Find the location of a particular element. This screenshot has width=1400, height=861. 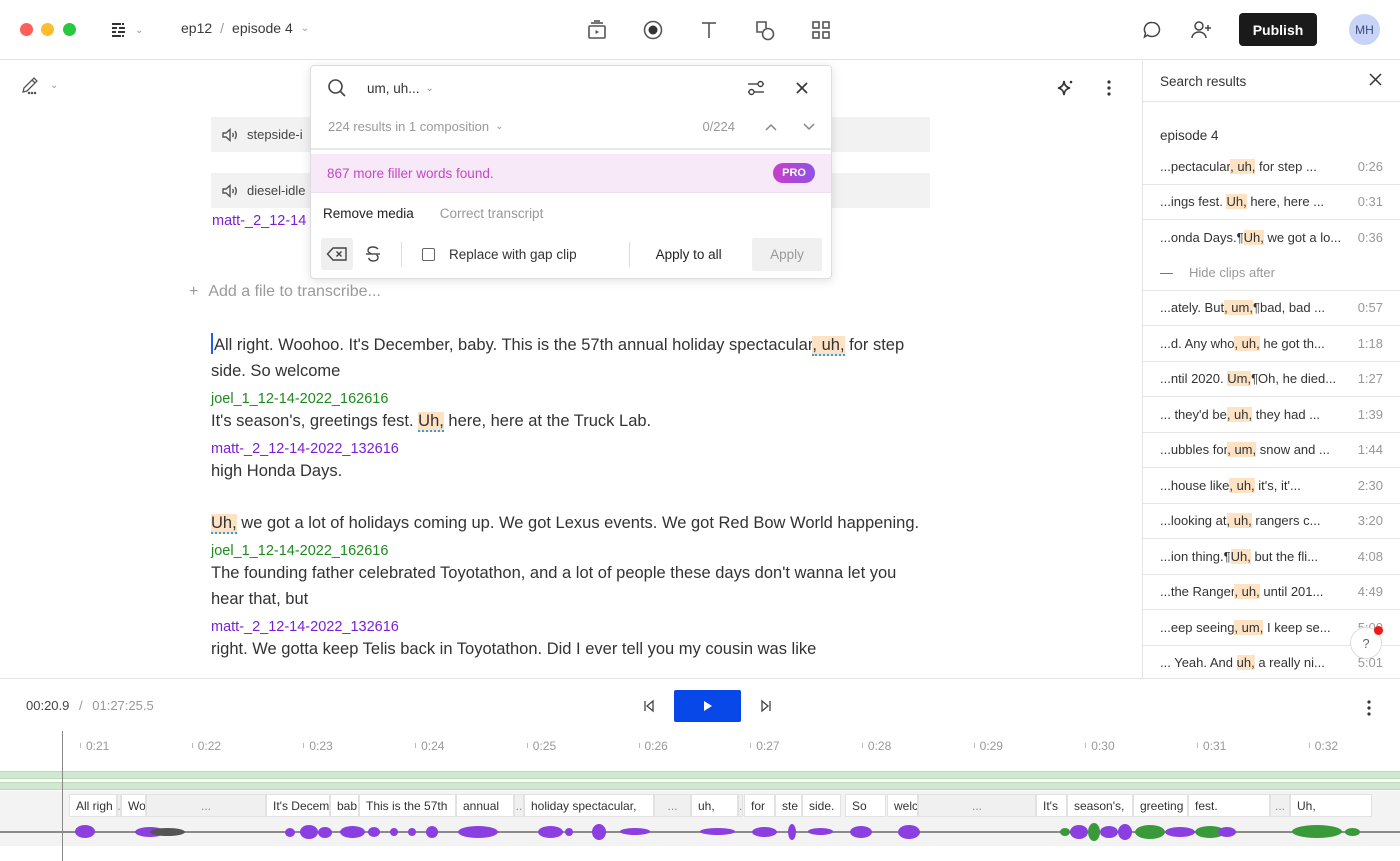

delete-backspace-icon is located at coordinates (337, 254).